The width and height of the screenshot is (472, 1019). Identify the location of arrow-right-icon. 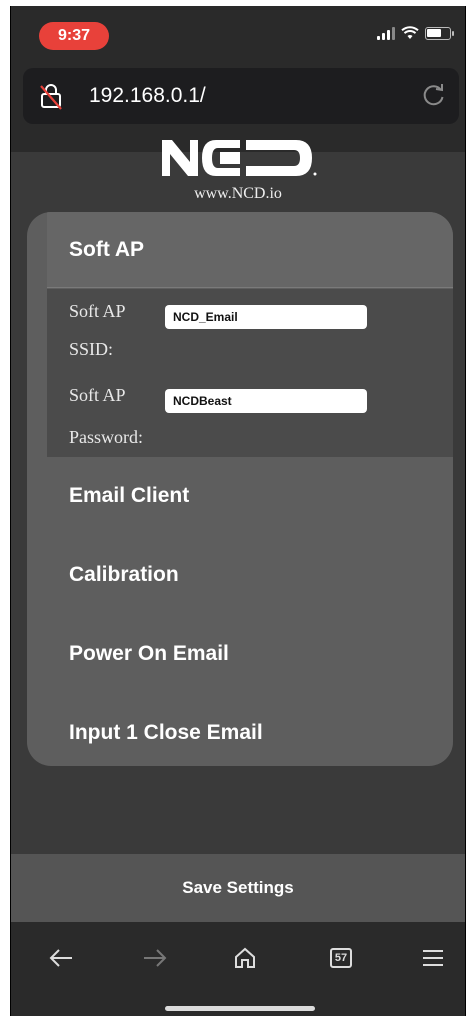
(155, 958).